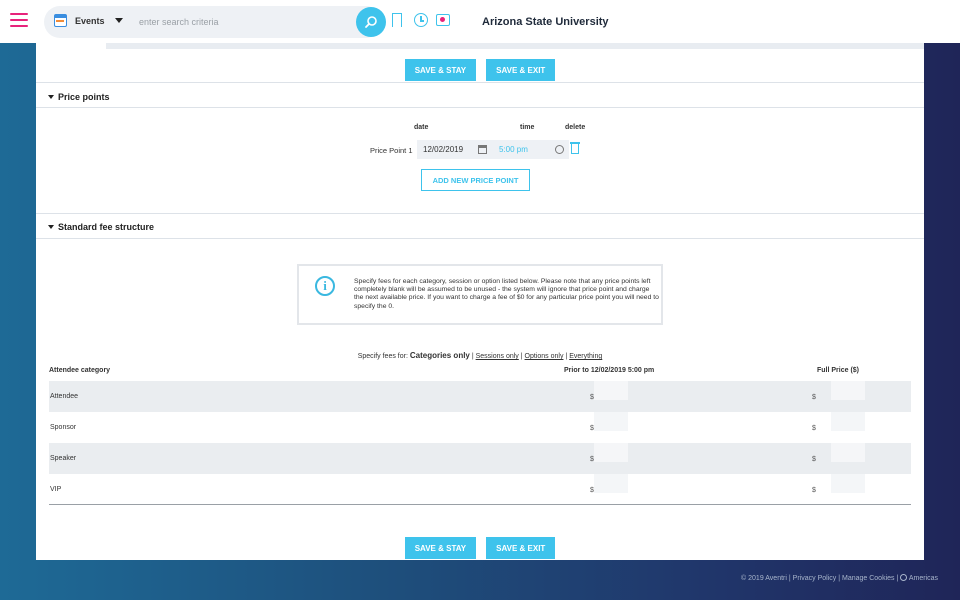 This screenshot has width=960, height=600. Describe the element at coordinates (421, 20) in the screenshot. I see `recent-history-icon` at that location.